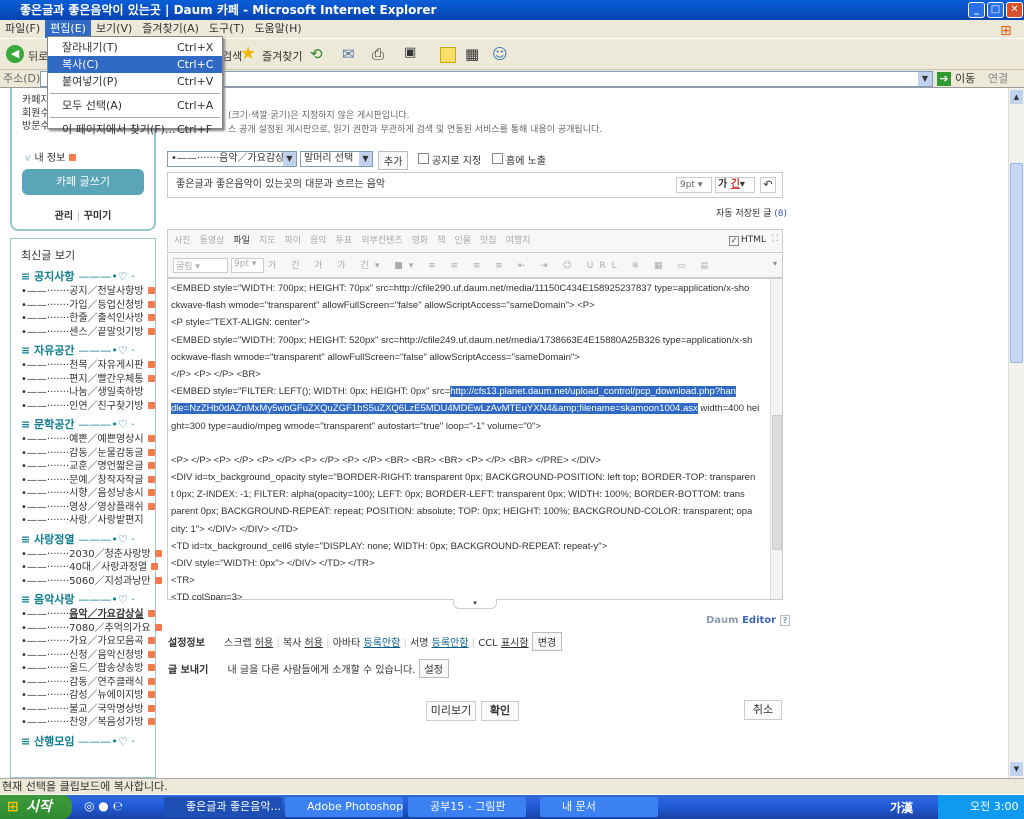 This screenshot has width=1024, height=819. I want to click on cafe-write-button: 카페 글쓰기, so click(83, 182).